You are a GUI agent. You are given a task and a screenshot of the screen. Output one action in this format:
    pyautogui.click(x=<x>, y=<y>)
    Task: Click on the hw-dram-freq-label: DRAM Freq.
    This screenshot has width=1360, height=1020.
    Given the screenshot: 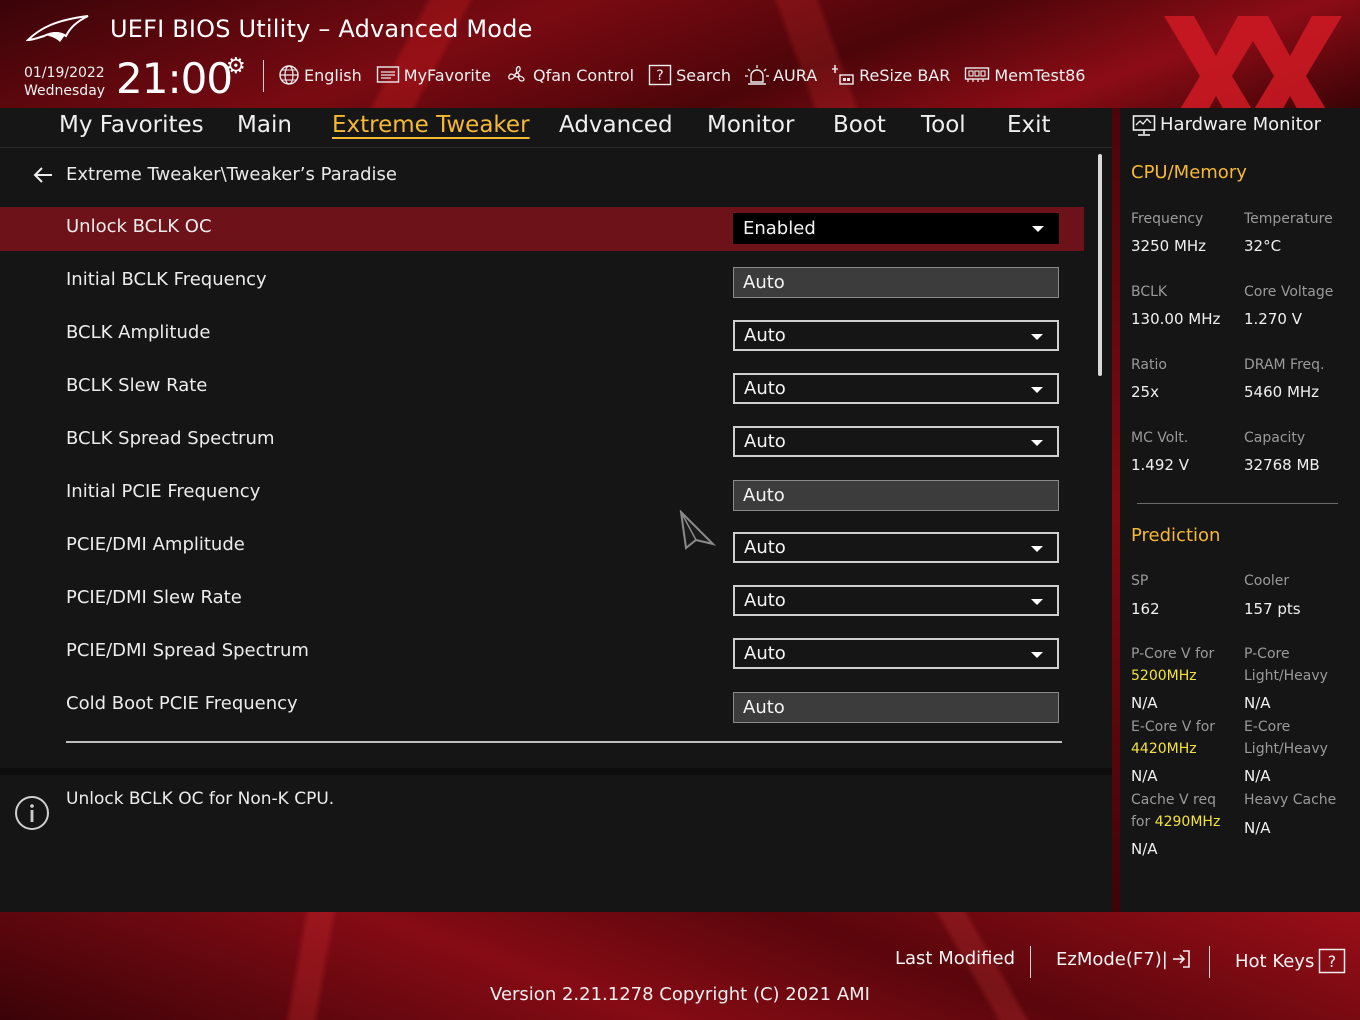 What is the action you would take?
    pyautogui.click(x=1284, y=365)
    